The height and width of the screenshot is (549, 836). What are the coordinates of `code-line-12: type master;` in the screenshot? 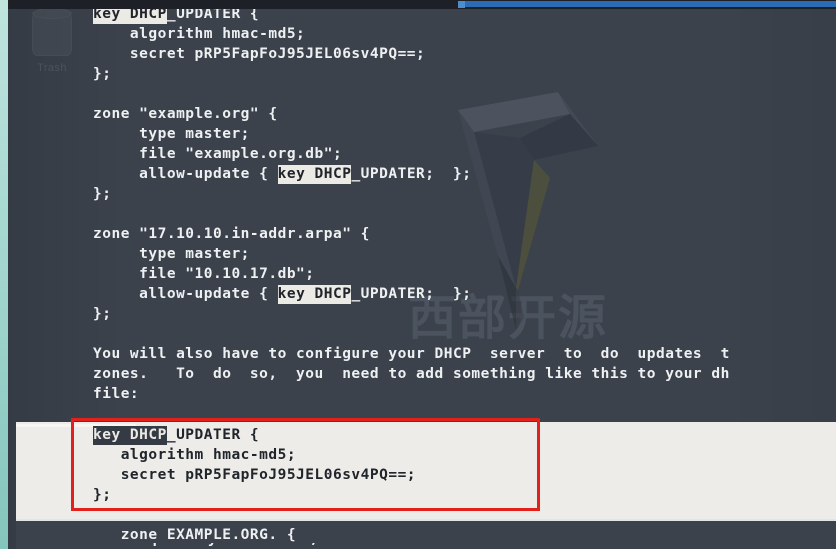 It's located at (171, 254).